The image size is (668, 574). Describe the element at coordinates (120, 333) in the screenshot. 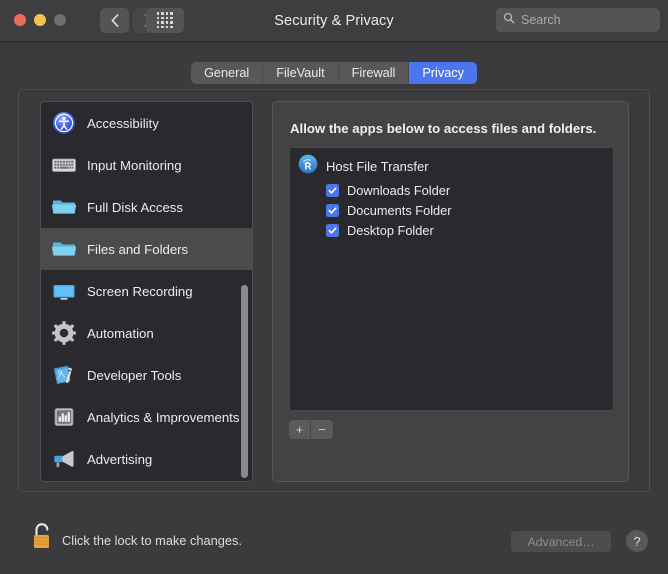

I see `sidebar-item-label: Automation` at that location.